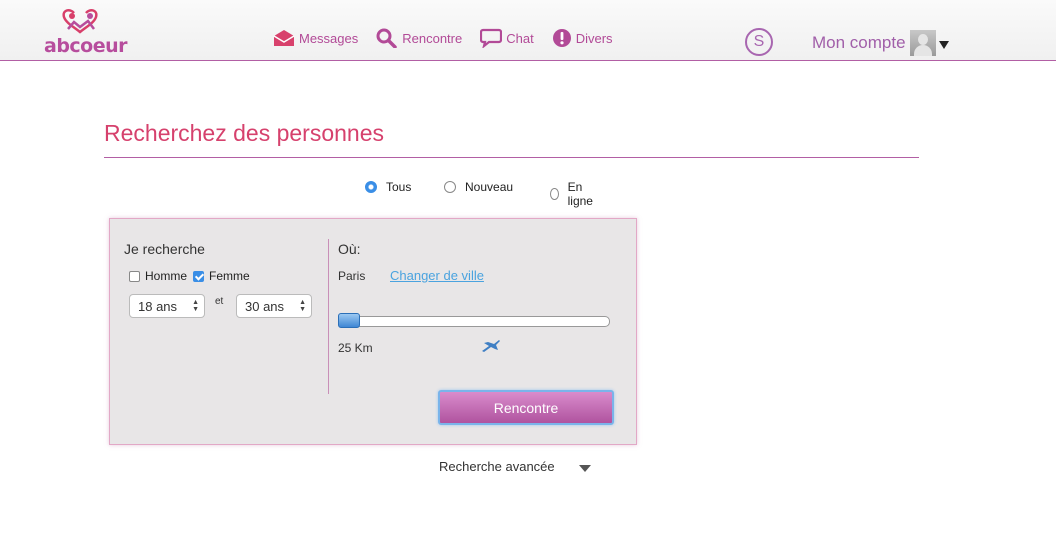 The height and width of the screenshot is (543, 1056). What do you see at coordinates (328, 316) in the screenshot?
I see `column-divider` at bounding box center [328, 316].